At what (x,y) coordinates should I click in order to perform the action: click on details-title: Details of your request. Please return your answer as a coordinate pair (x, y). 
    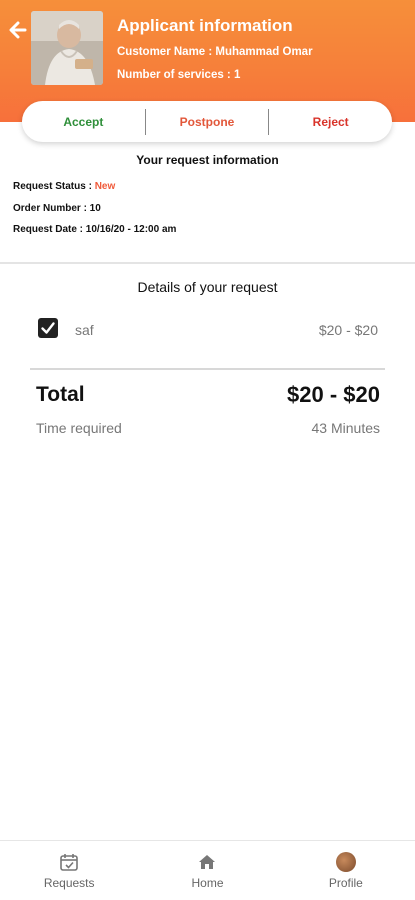
    Looking at the image, I should click on (207, 287).